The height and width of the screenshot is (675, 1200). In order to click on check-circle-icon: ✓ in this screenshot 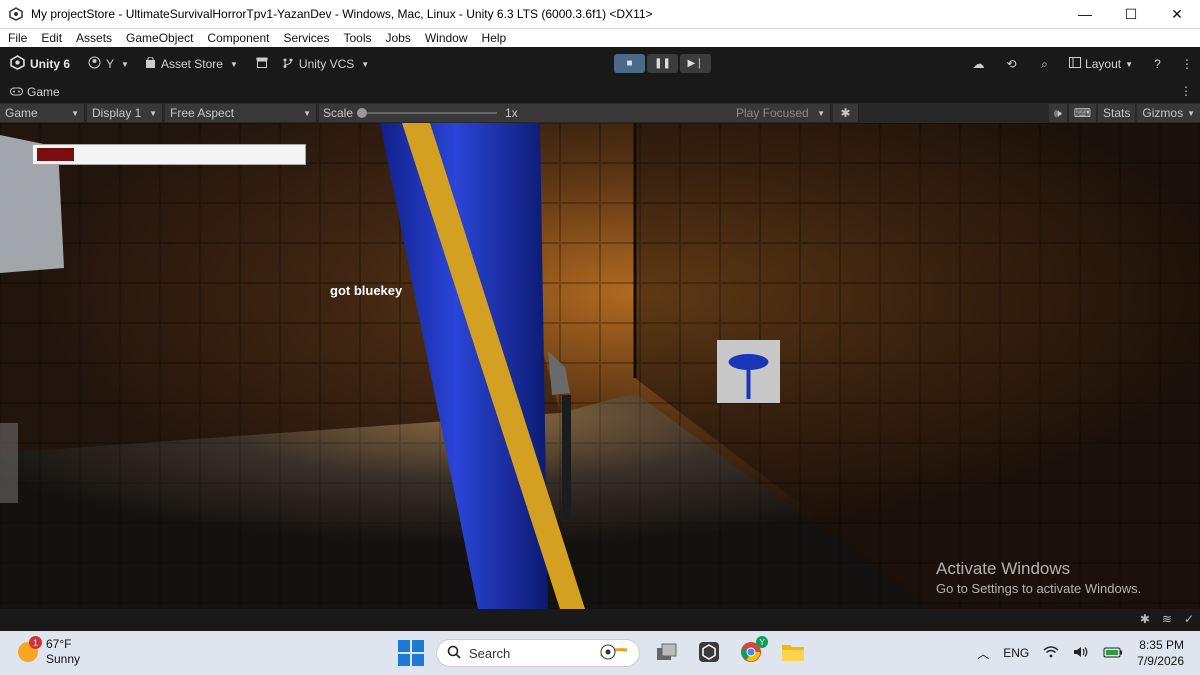, I will do `click(1189, 619)`.